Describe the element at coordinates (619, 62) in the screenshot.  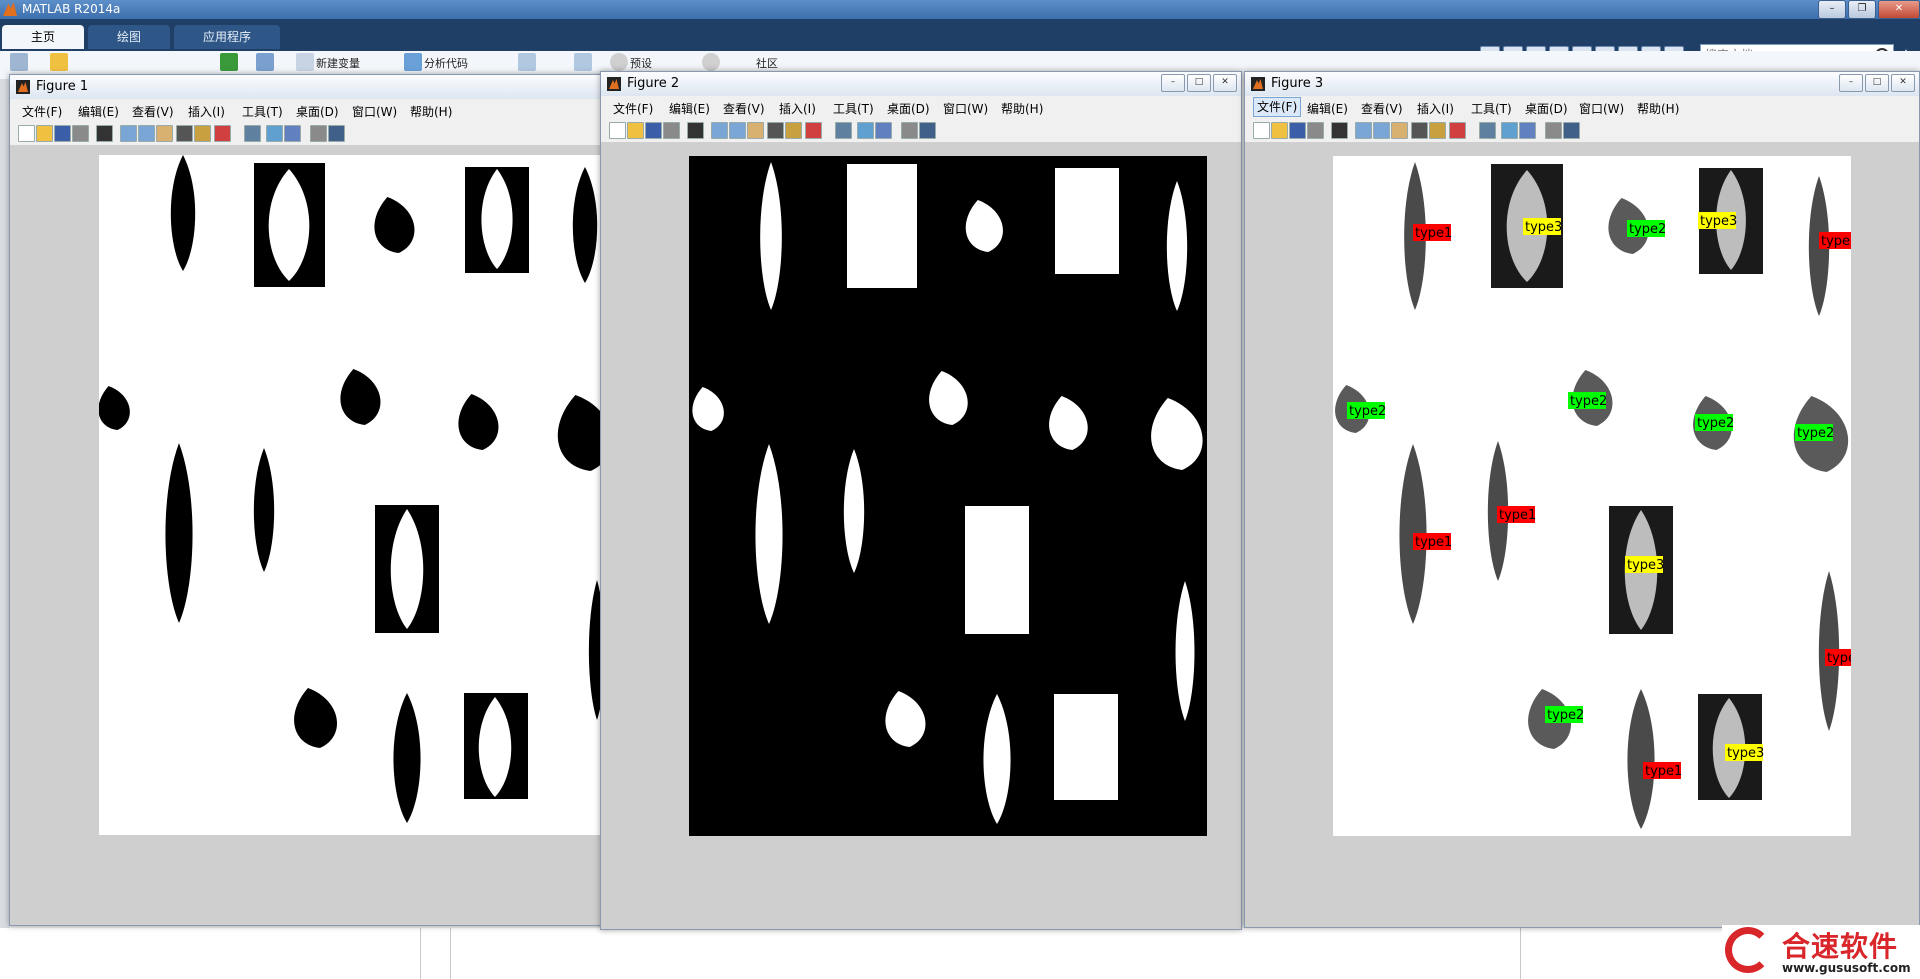
I see `preferences-icon` at that location.